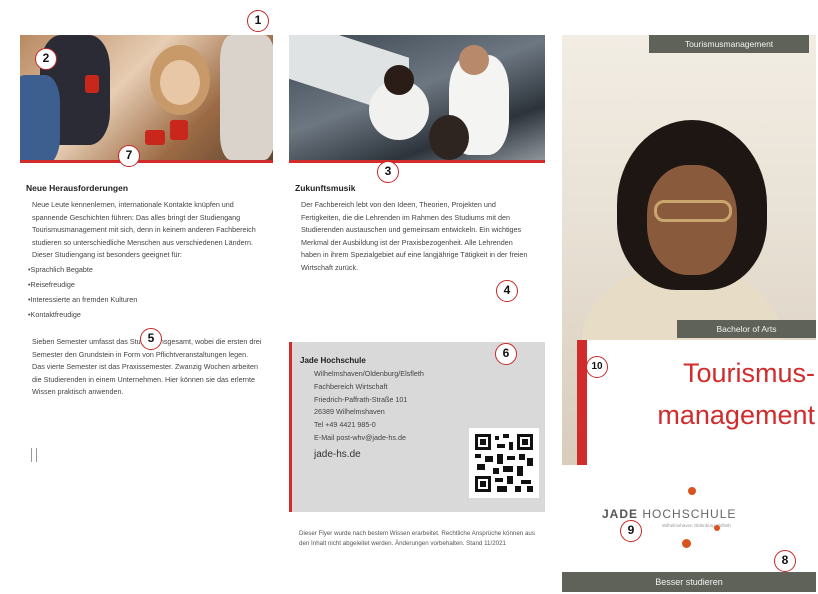  Describe the element at coordinates (325, 188) in the screenshot. I see `section-heading: Zukunftsmusik` at that location.